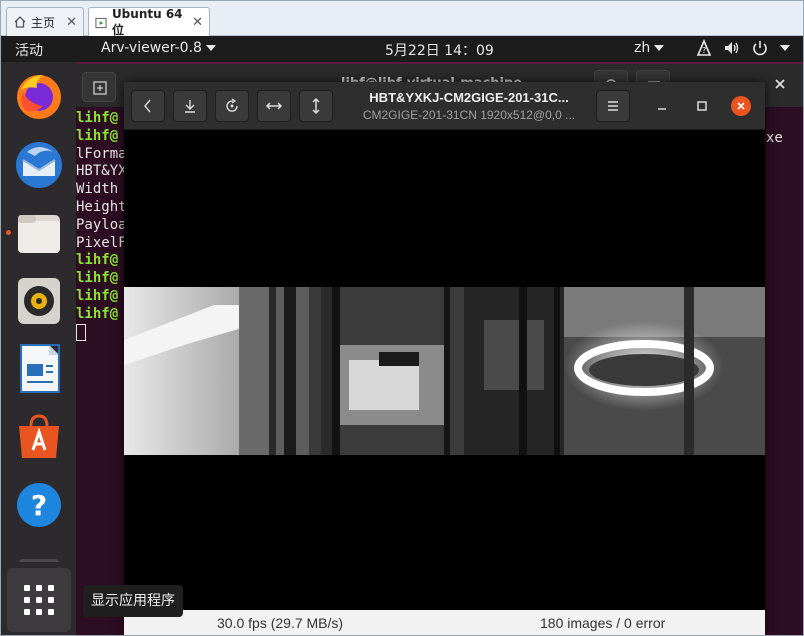 The image size is (804, 636). I want to click on apps-grid-icon, so click(39, 600).